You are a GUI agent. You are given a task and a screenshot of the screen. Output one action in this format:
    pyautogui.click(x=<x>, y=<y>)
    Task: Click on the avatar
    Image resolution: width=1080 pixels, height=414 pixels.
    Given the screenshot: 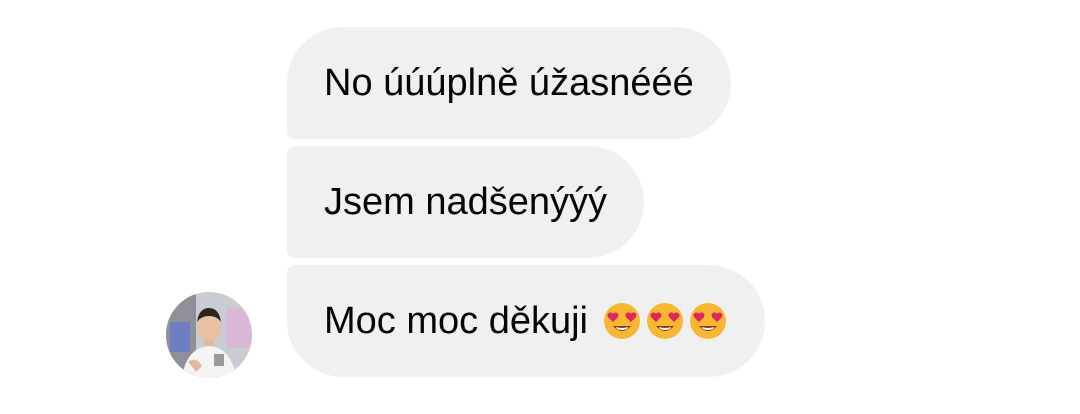 What is the action you would take?
    pyautogui.click(x=209, y=335)
    